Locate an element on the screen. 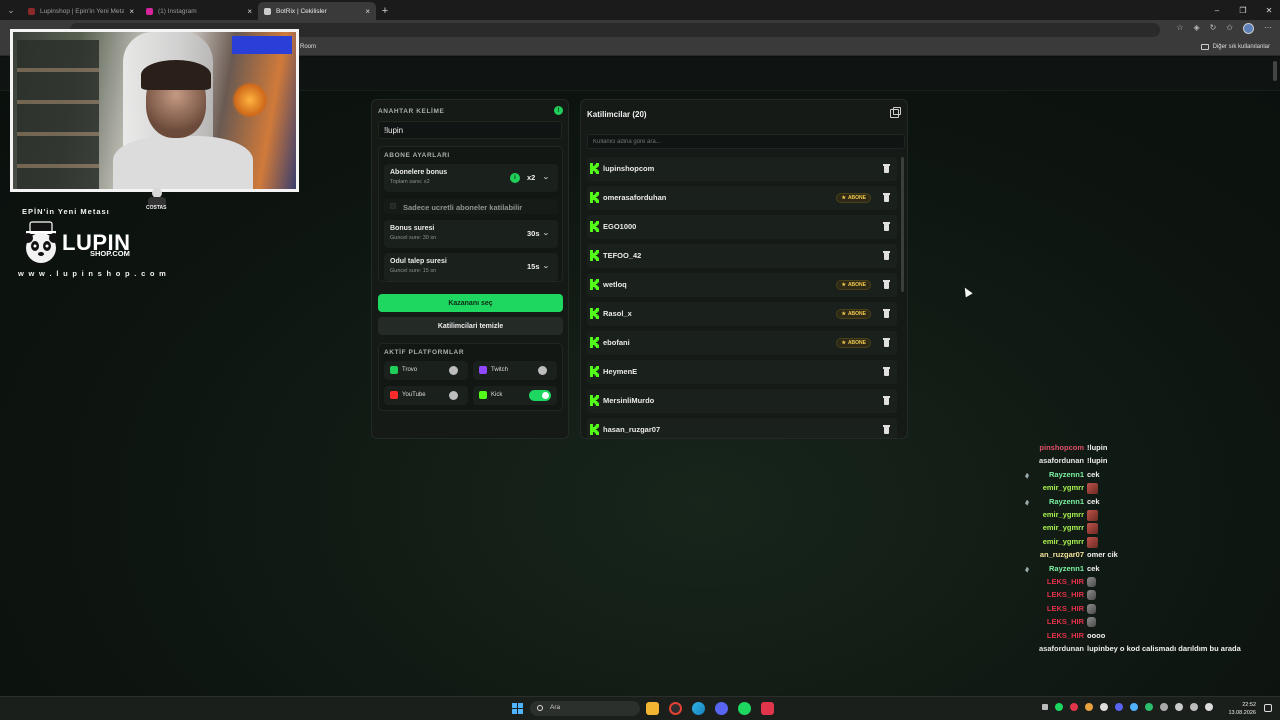 This screenshot has height=720, width=1280. chat-message: an_ruzgar07 omer cik is located at coordinates (1142, 556).